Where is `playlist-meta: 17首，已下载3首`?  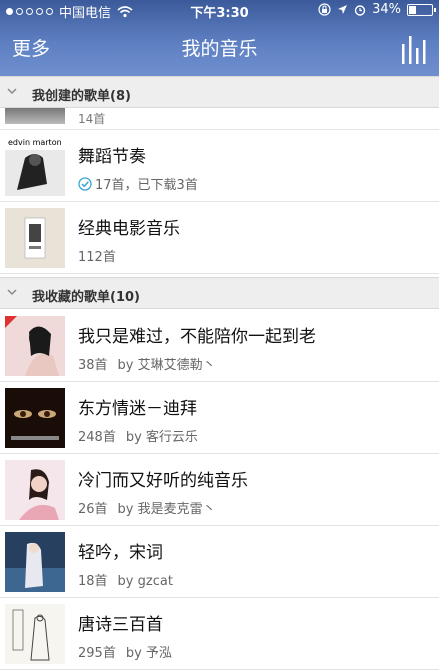
playlist-meta: 17首，已下载3首 is located at coordinates (138, 183).